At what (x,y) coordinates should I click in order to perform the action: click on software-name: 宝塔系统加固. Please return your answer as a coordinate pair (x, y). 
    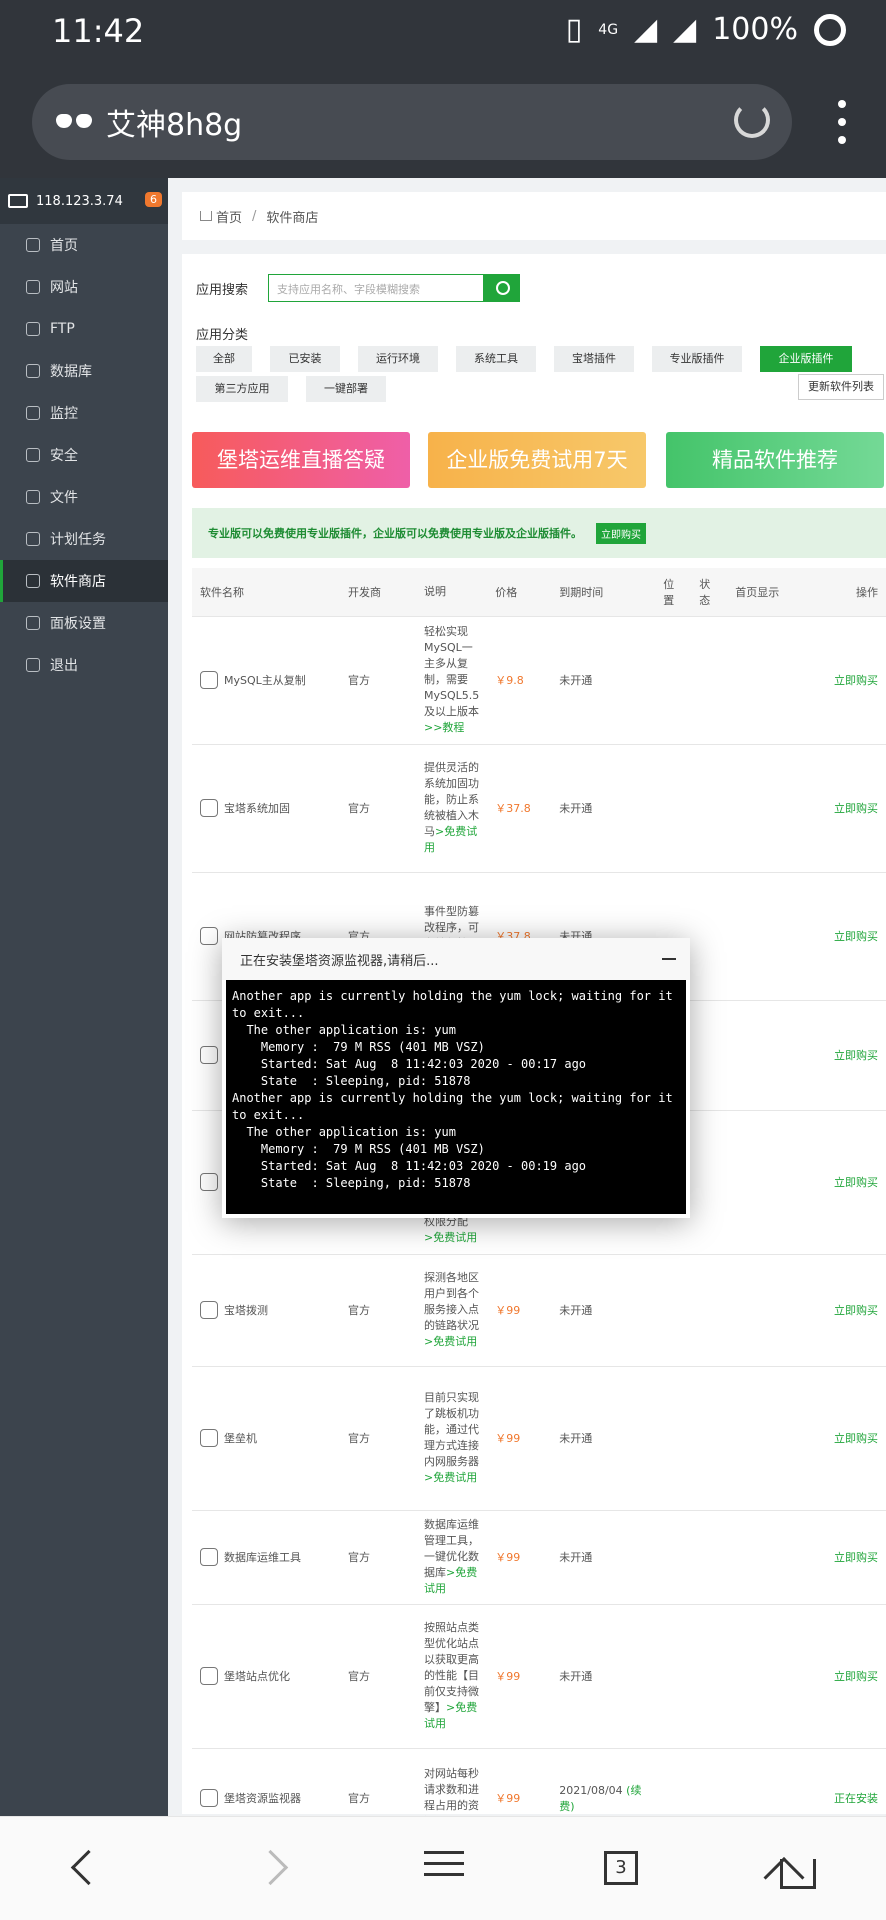
    Looking at the image, I should click on (257, 808).